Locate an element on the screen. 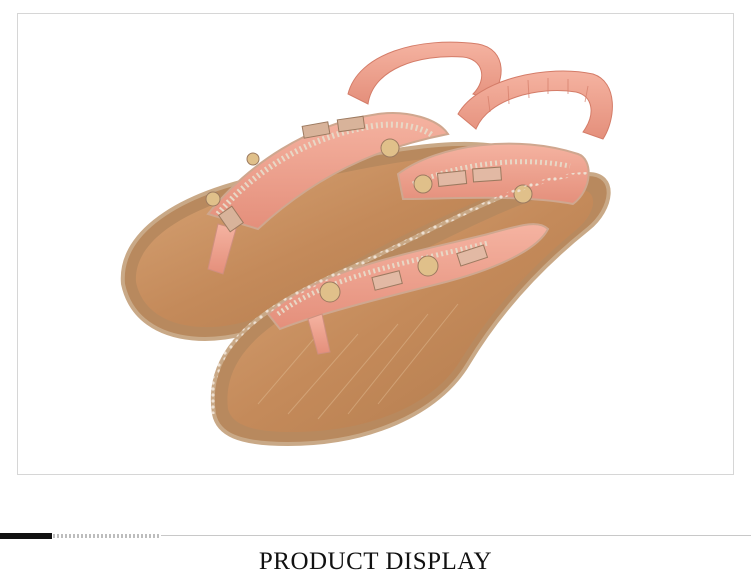  divider-accent-bar is located at coordinates (26, 536).